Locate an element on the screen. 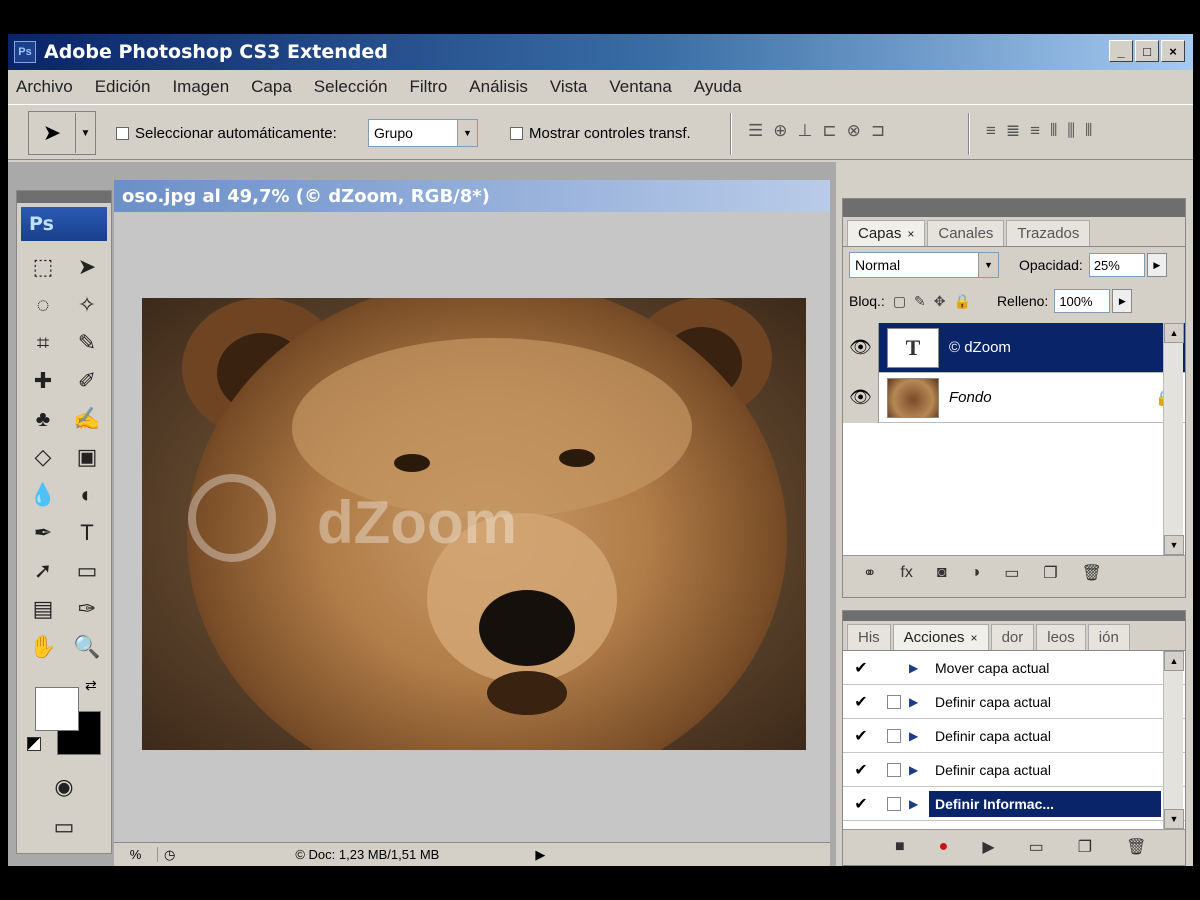  layer-row: 👁 T © dZoom is located at coordinates (1014, 347).